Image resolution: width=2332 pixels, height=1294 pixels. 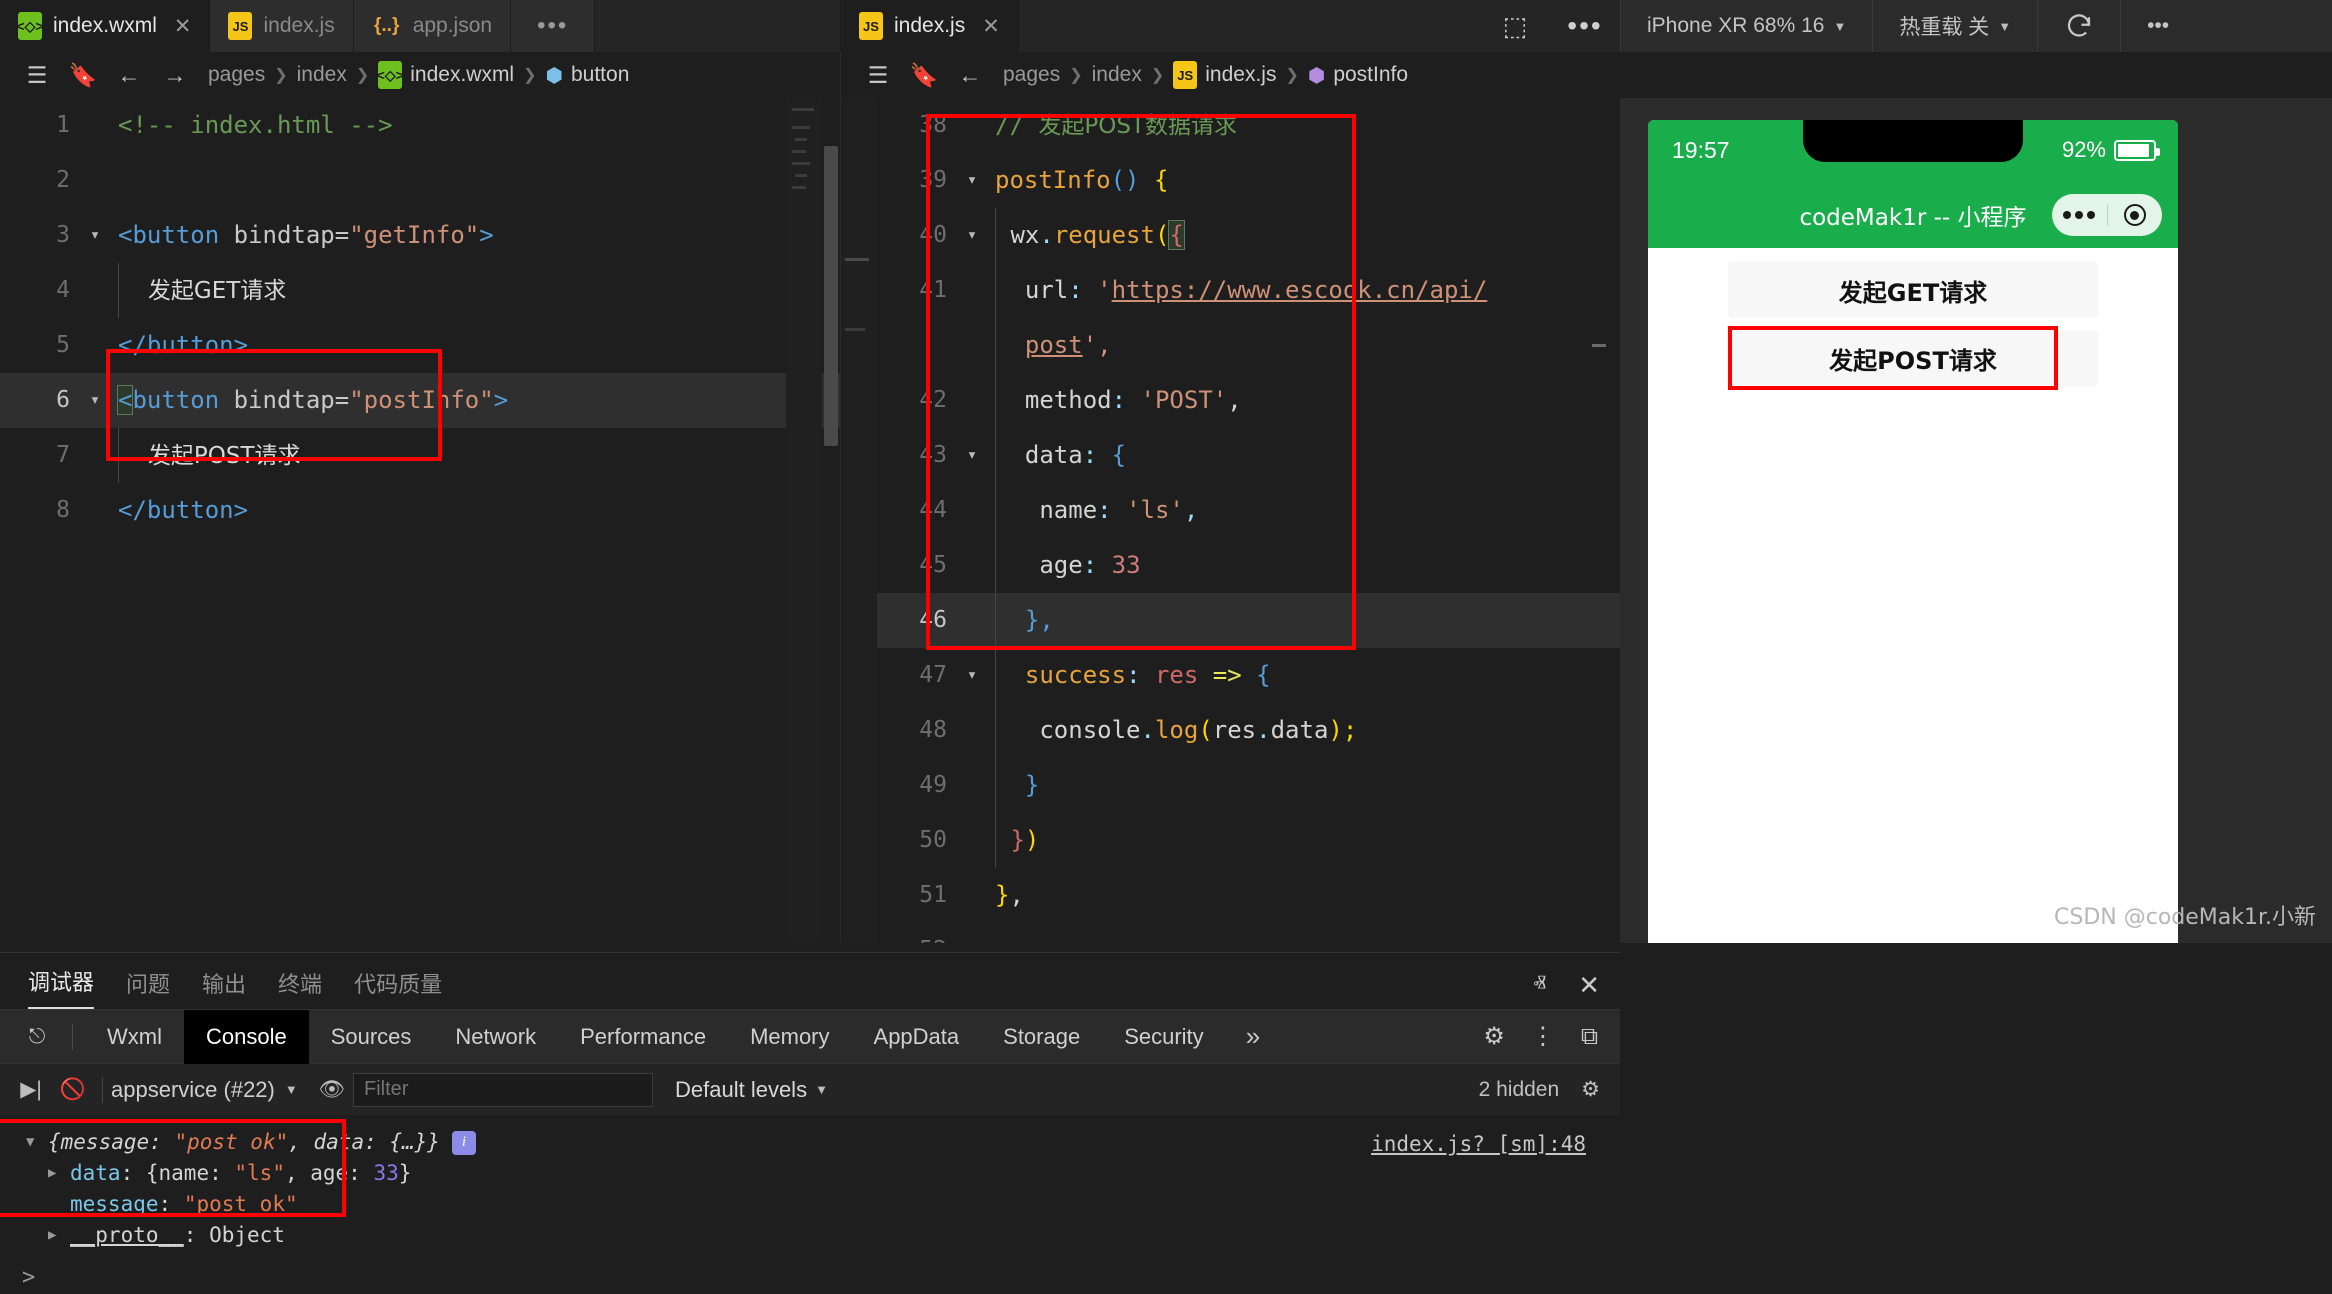 What do you see at coordinates (28, 1277) in the screenshot?
I see `console-prompt: >` at bounding box center [28, 1277].